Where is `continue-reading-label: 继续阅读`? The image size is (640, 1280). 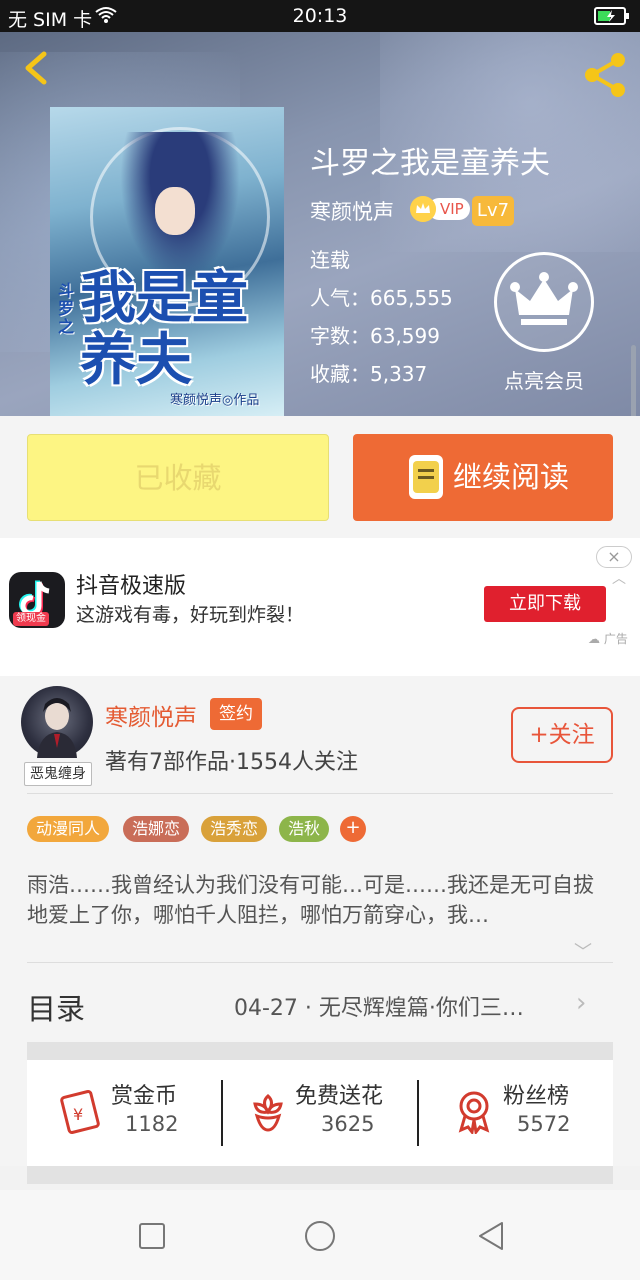 continue-reading-label: 继续阅读 is located at coordinates (511, 477).